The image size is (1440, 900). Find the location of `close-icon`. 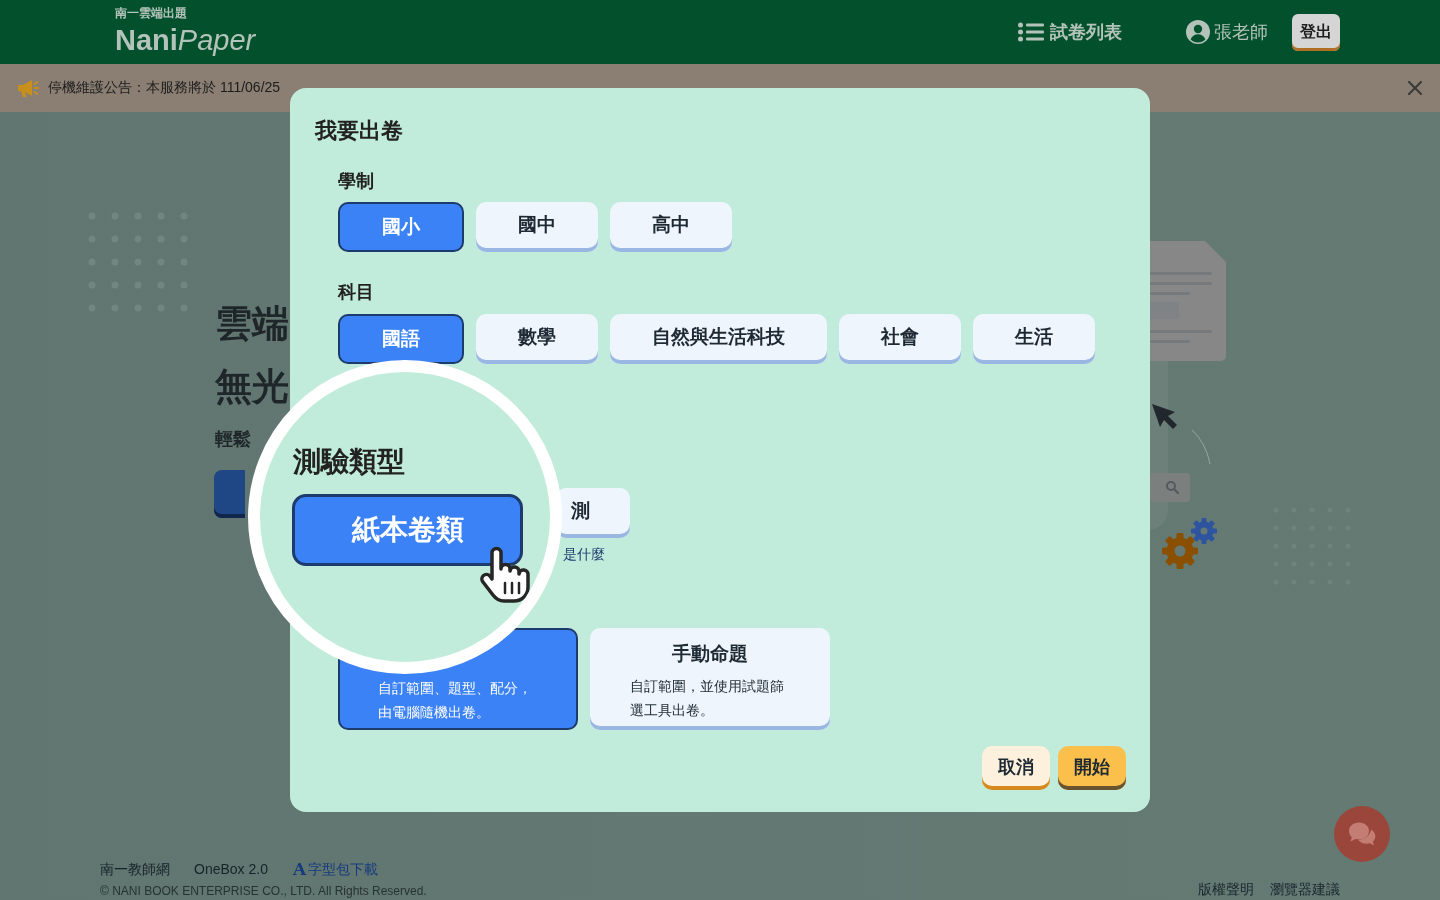

close-icon is located at coordinates (1415, 88).